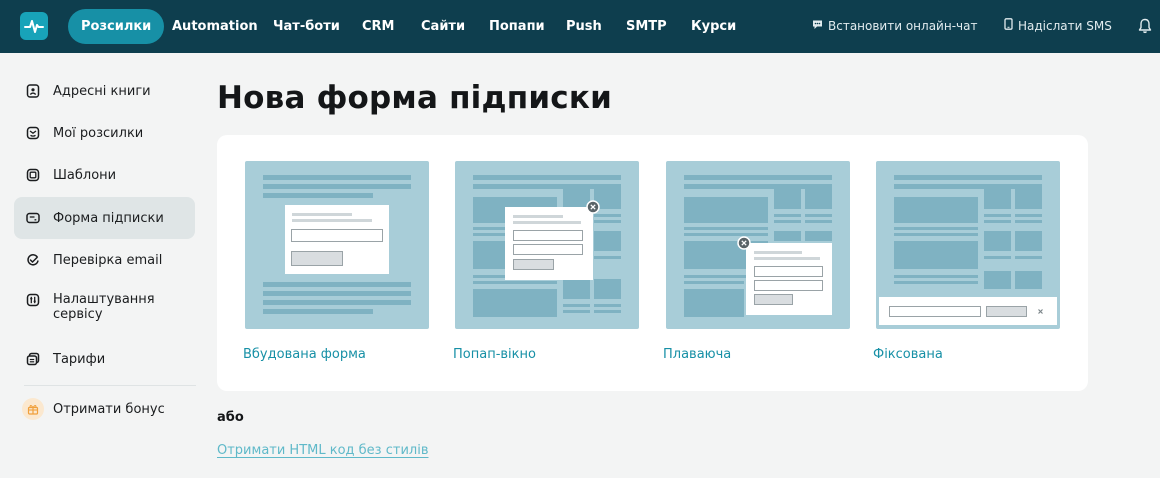 The image size is (1160, 478). Describe the element at coordinates (34, 26) in the screenshot. I see `pulse-logo-icon` at that location.